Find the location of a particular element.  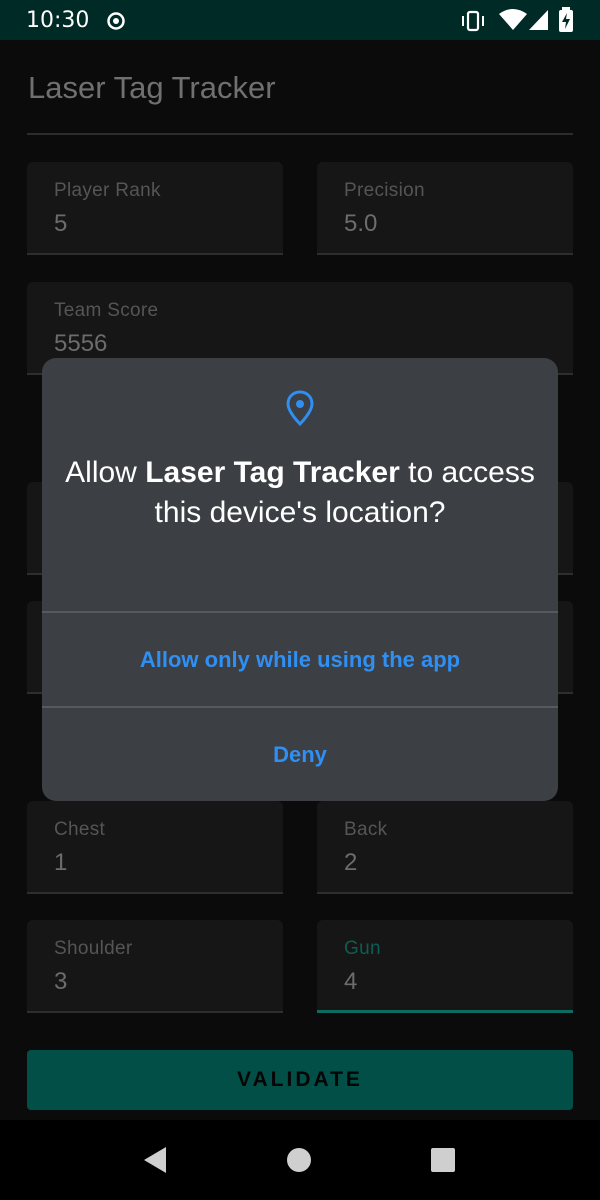

validate-button: VALIDATE is located at coordinates (300, 1080).